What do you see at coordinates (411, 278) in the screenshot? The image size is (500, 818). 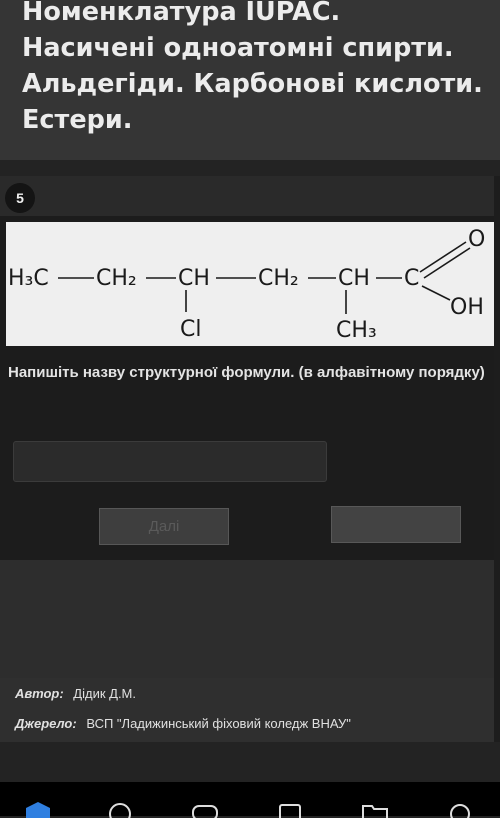 I see `formula-c: C` at bounding box center [411, 278].